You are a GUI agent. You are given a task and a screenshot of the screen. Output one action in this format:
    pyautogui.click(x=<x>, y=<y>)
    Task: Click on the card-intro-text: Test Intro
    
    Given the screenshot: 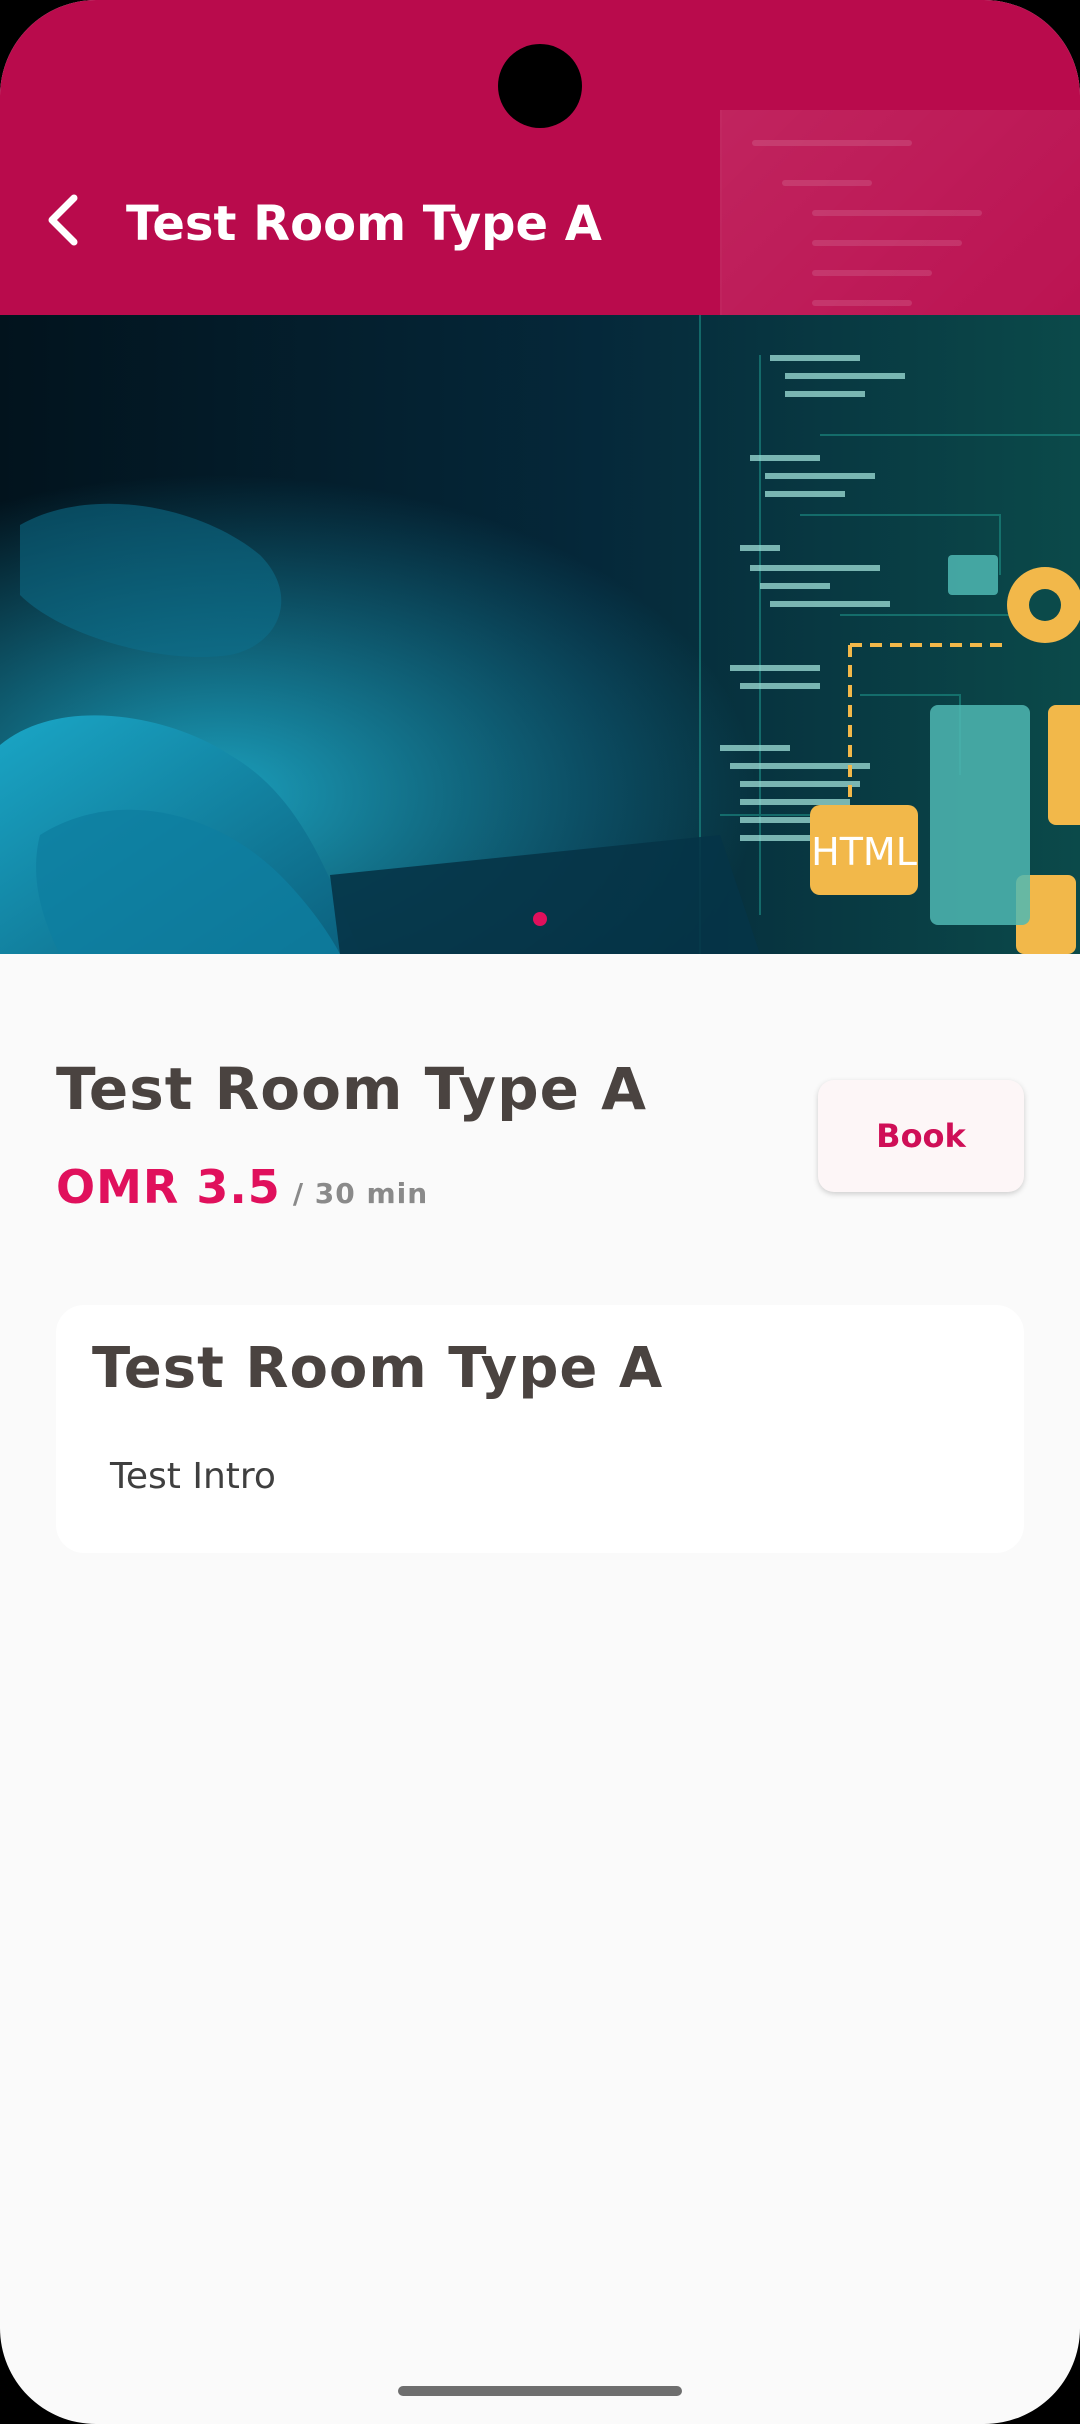 What is the action you would take?
    pyautogui.click(x=193, y=1476)
    